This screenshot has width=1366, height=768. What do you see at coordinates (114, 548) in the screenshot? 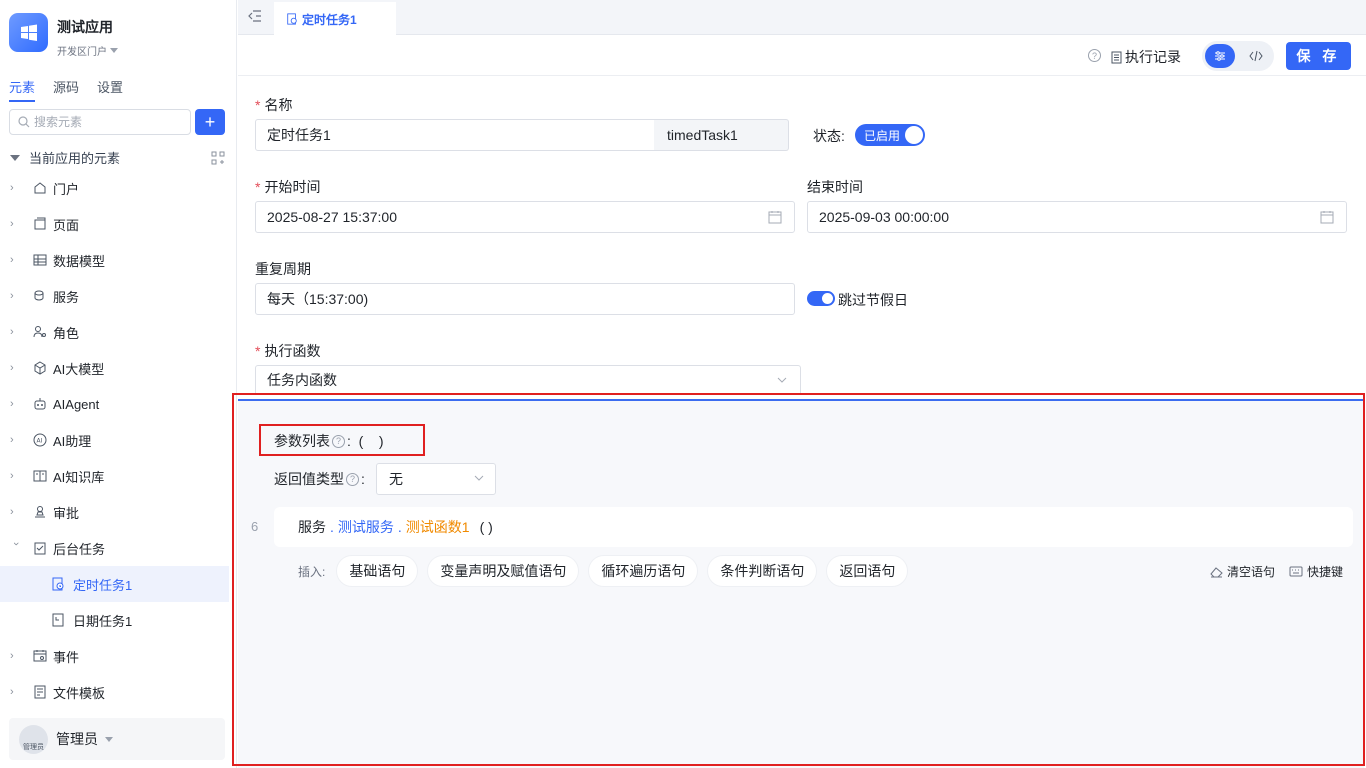
I see `tree-item-background-tasks: › 后台任务` at bounding box center [114, 548].